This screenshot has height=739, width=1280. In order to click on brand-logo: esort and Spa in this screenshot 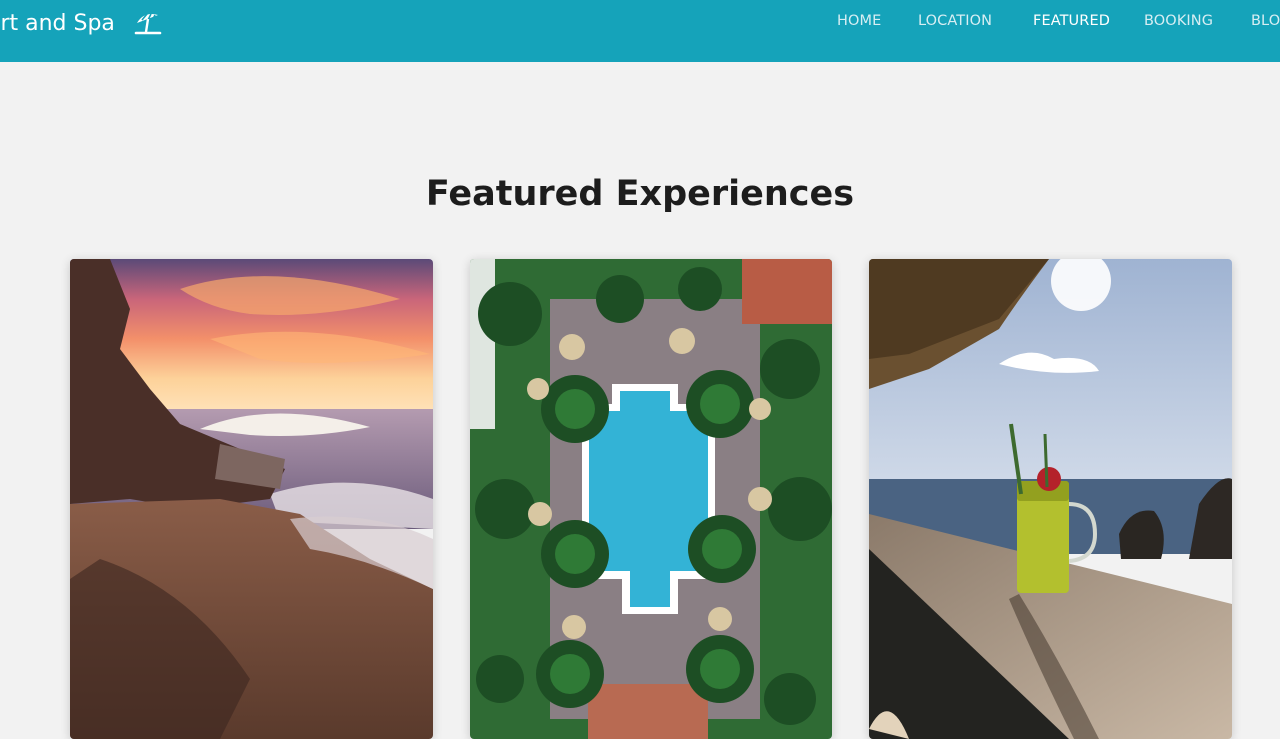, I will do `click(81, 23)`.